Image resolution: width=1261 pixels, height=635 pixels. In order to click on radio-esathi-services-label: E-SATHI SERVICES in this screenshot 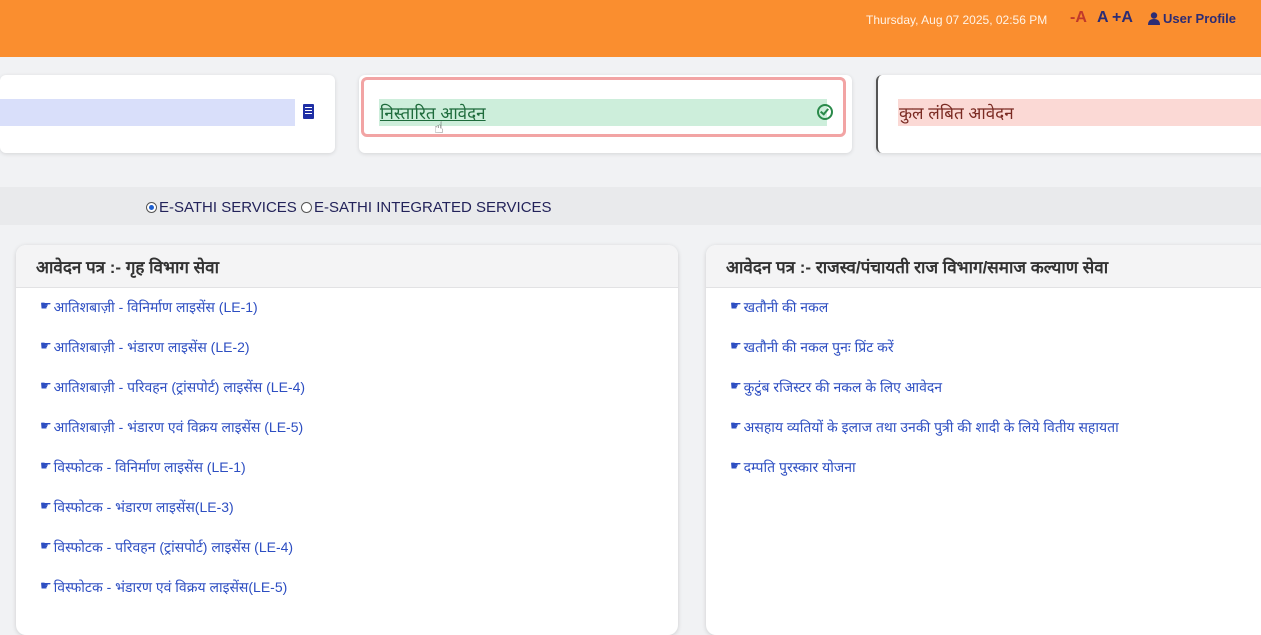, I will do `click(228, 207)`.